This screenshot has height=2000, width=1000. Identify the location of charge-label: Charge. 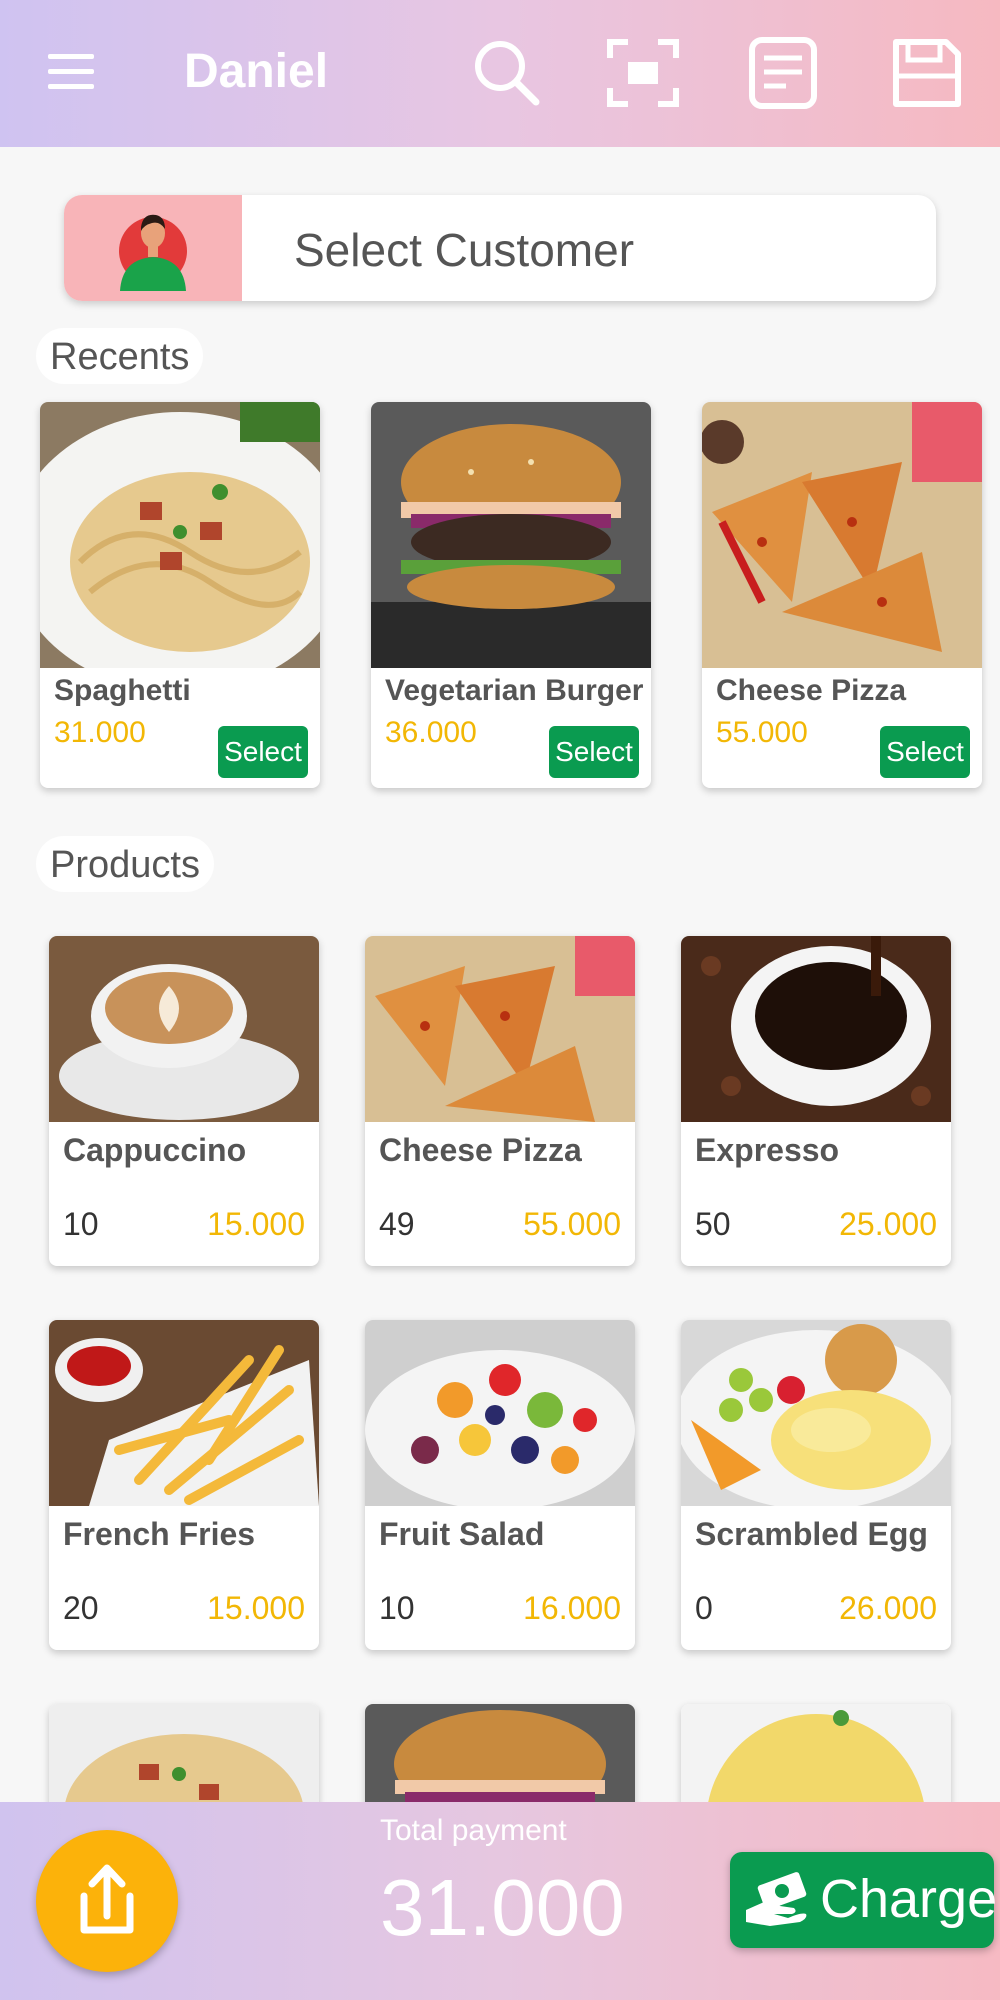
(909, 1899).